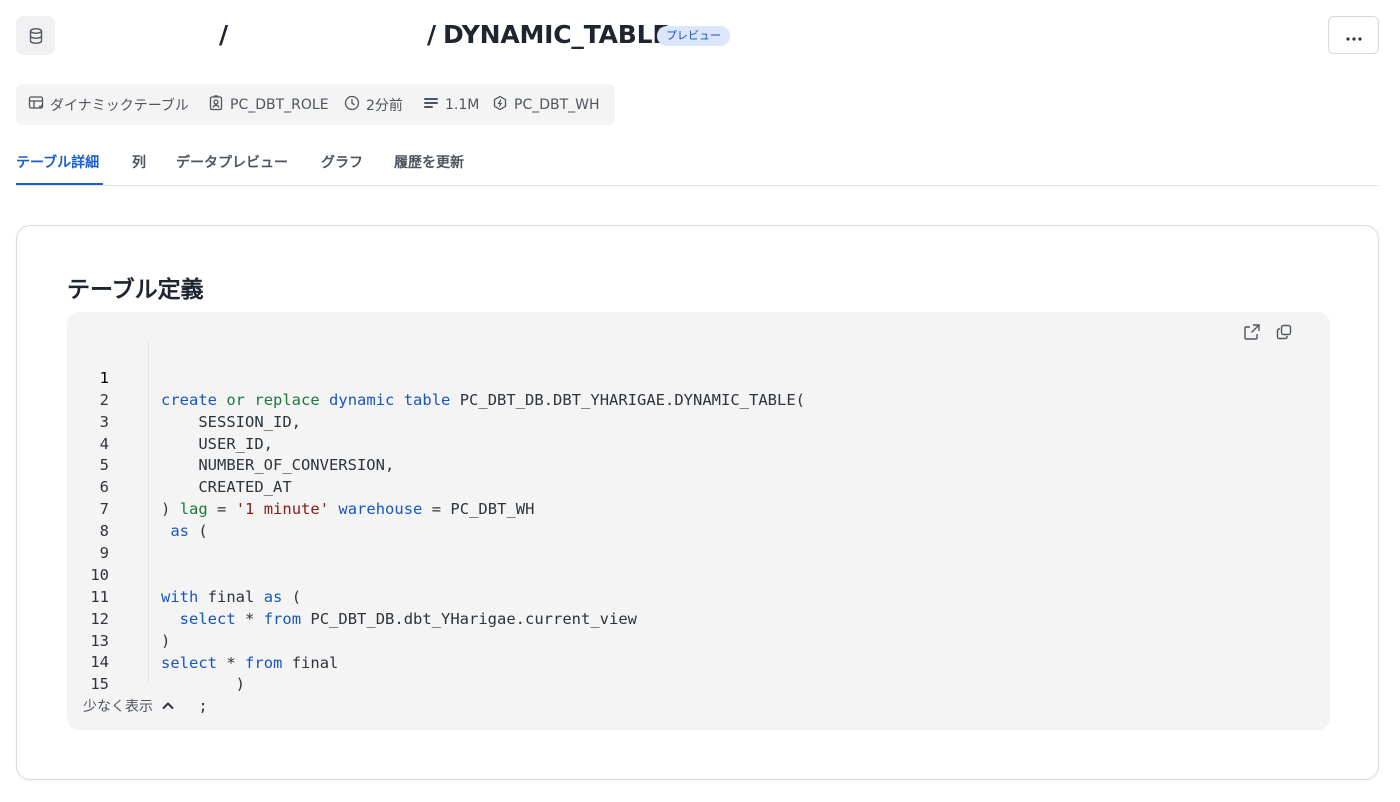  I want to click on tab-graph: グラフ, so click(342, 162).